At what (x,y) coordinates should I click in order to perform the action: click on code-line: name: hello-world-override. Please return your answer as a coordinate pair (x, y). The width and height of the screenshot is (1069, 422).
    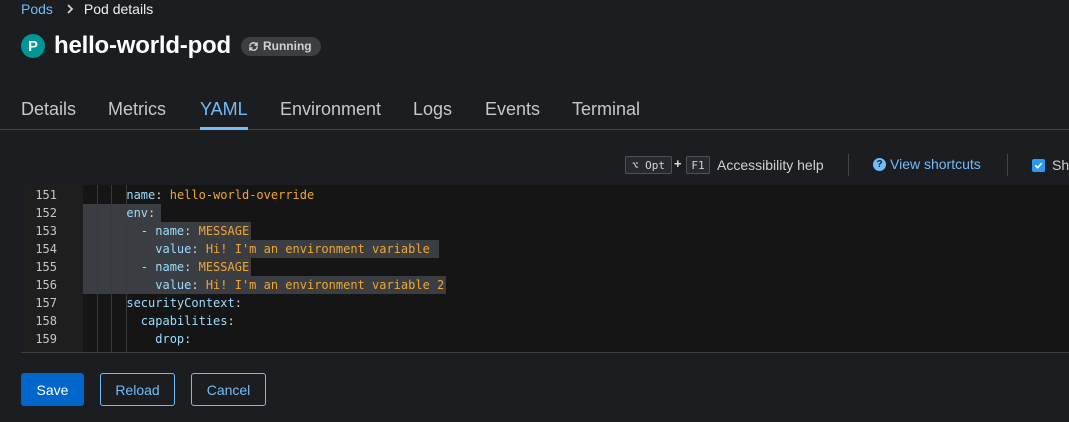
    Looking at the image, I should click on (220, 195).